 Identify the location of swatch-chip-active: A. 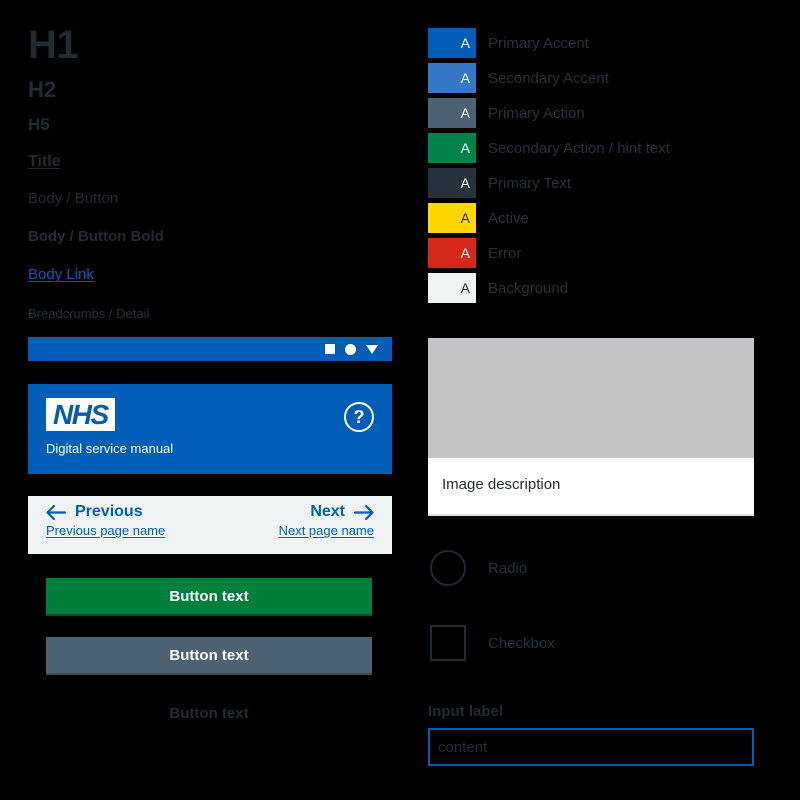
(452, 218).